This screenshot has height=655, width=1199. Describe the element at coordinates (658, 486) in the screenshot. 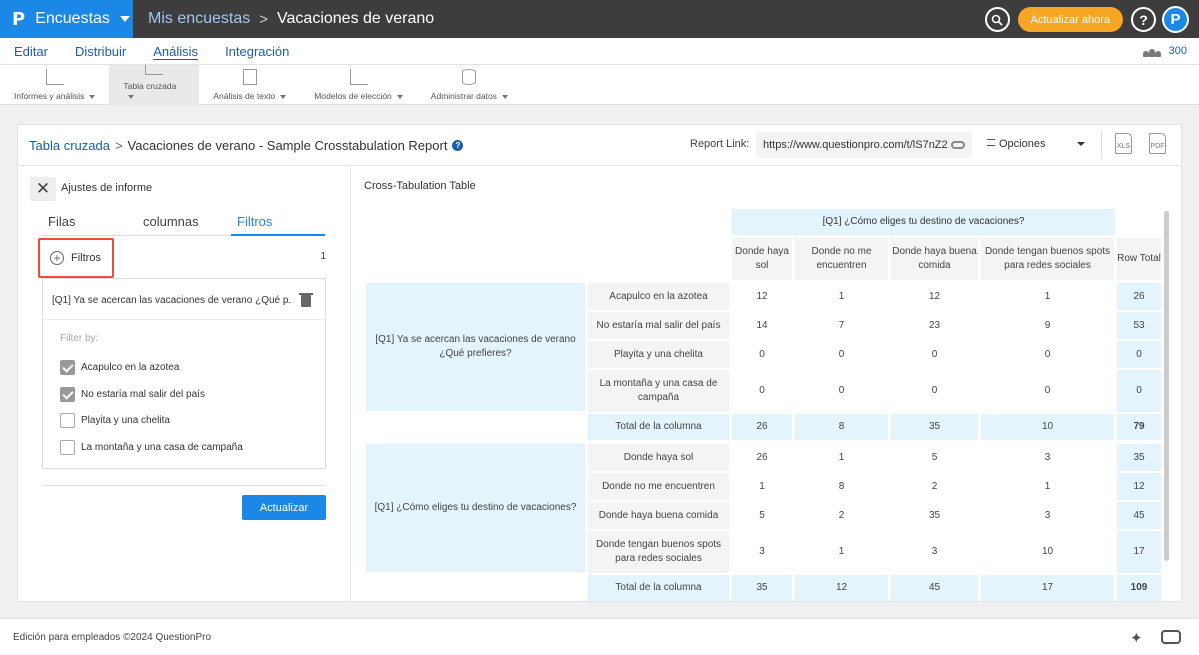

I see `row-label: Donde no me encuentren` at that location.